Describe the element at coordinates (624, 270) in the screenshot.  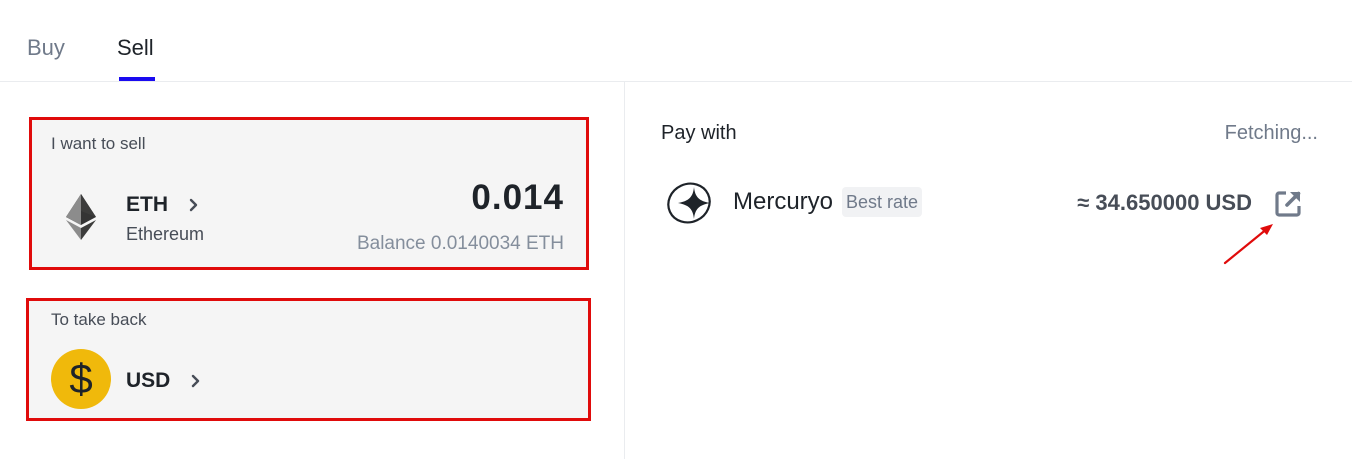
I see `panel-divider` at that location.